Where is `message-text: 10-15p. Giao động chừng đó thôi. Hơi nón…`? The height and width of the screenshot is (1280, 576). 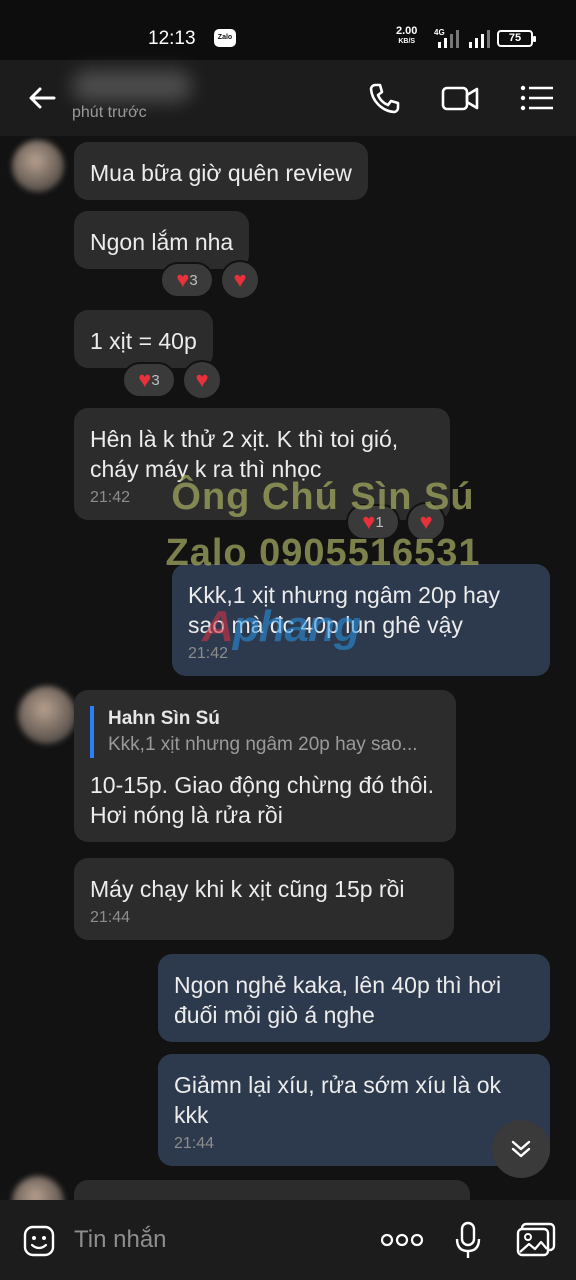 message-text: 10-15p. Giao động chừng đó thôi. Hơi nón… is located at coordinates (262, 800).